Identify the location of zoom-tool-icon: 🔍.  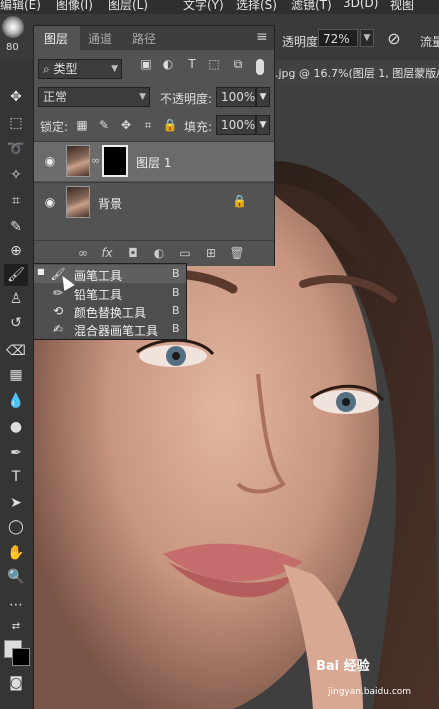
(16, 577).